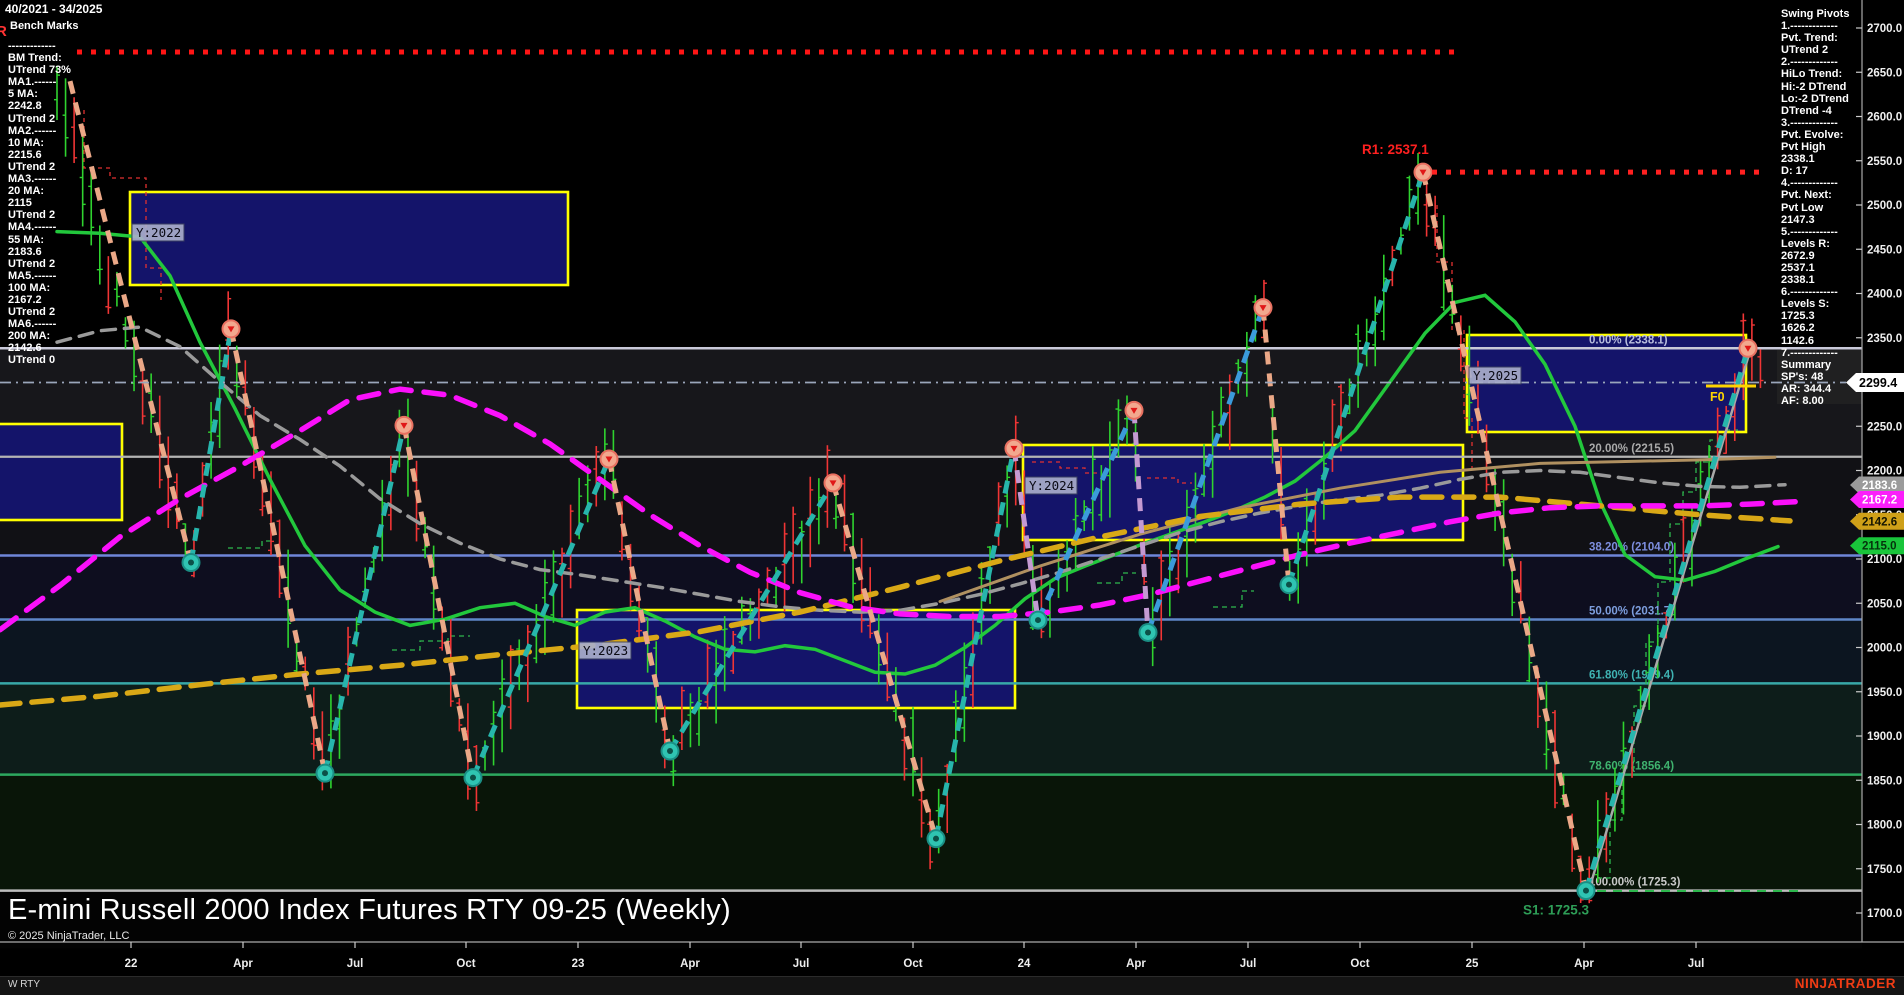  Describe the element at coordinates (1878, 383) in the screenshot. I see `current-price-tag-label: 2299.4` at that location.